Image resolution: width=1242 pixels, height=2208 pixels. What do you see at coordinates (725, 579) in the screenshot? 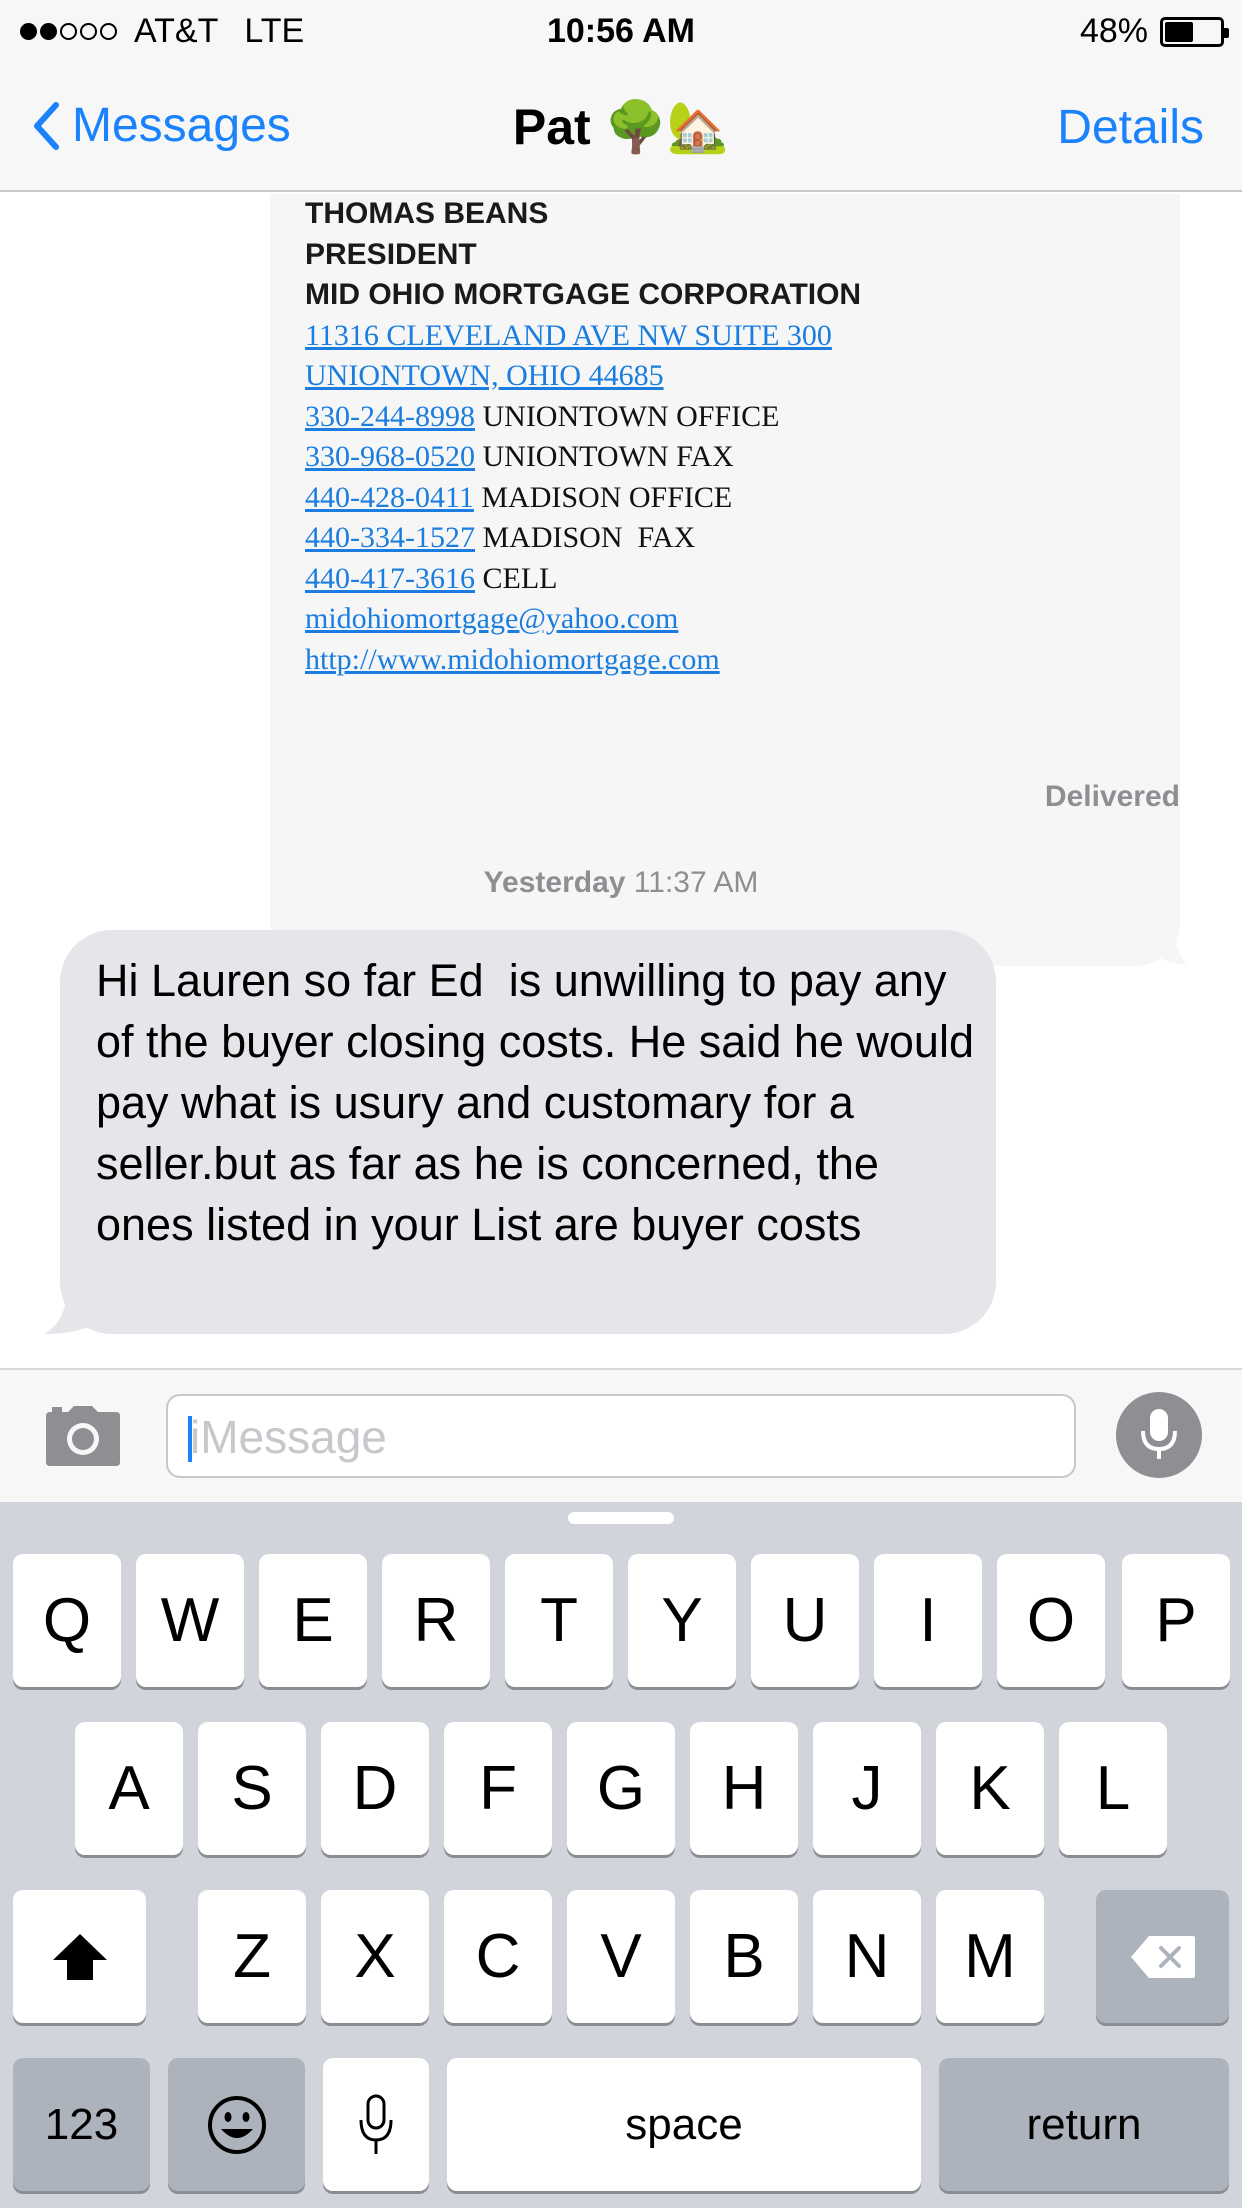
I see `phone-row: 440-417-3616 CELL` at bounding box center [725, 579].